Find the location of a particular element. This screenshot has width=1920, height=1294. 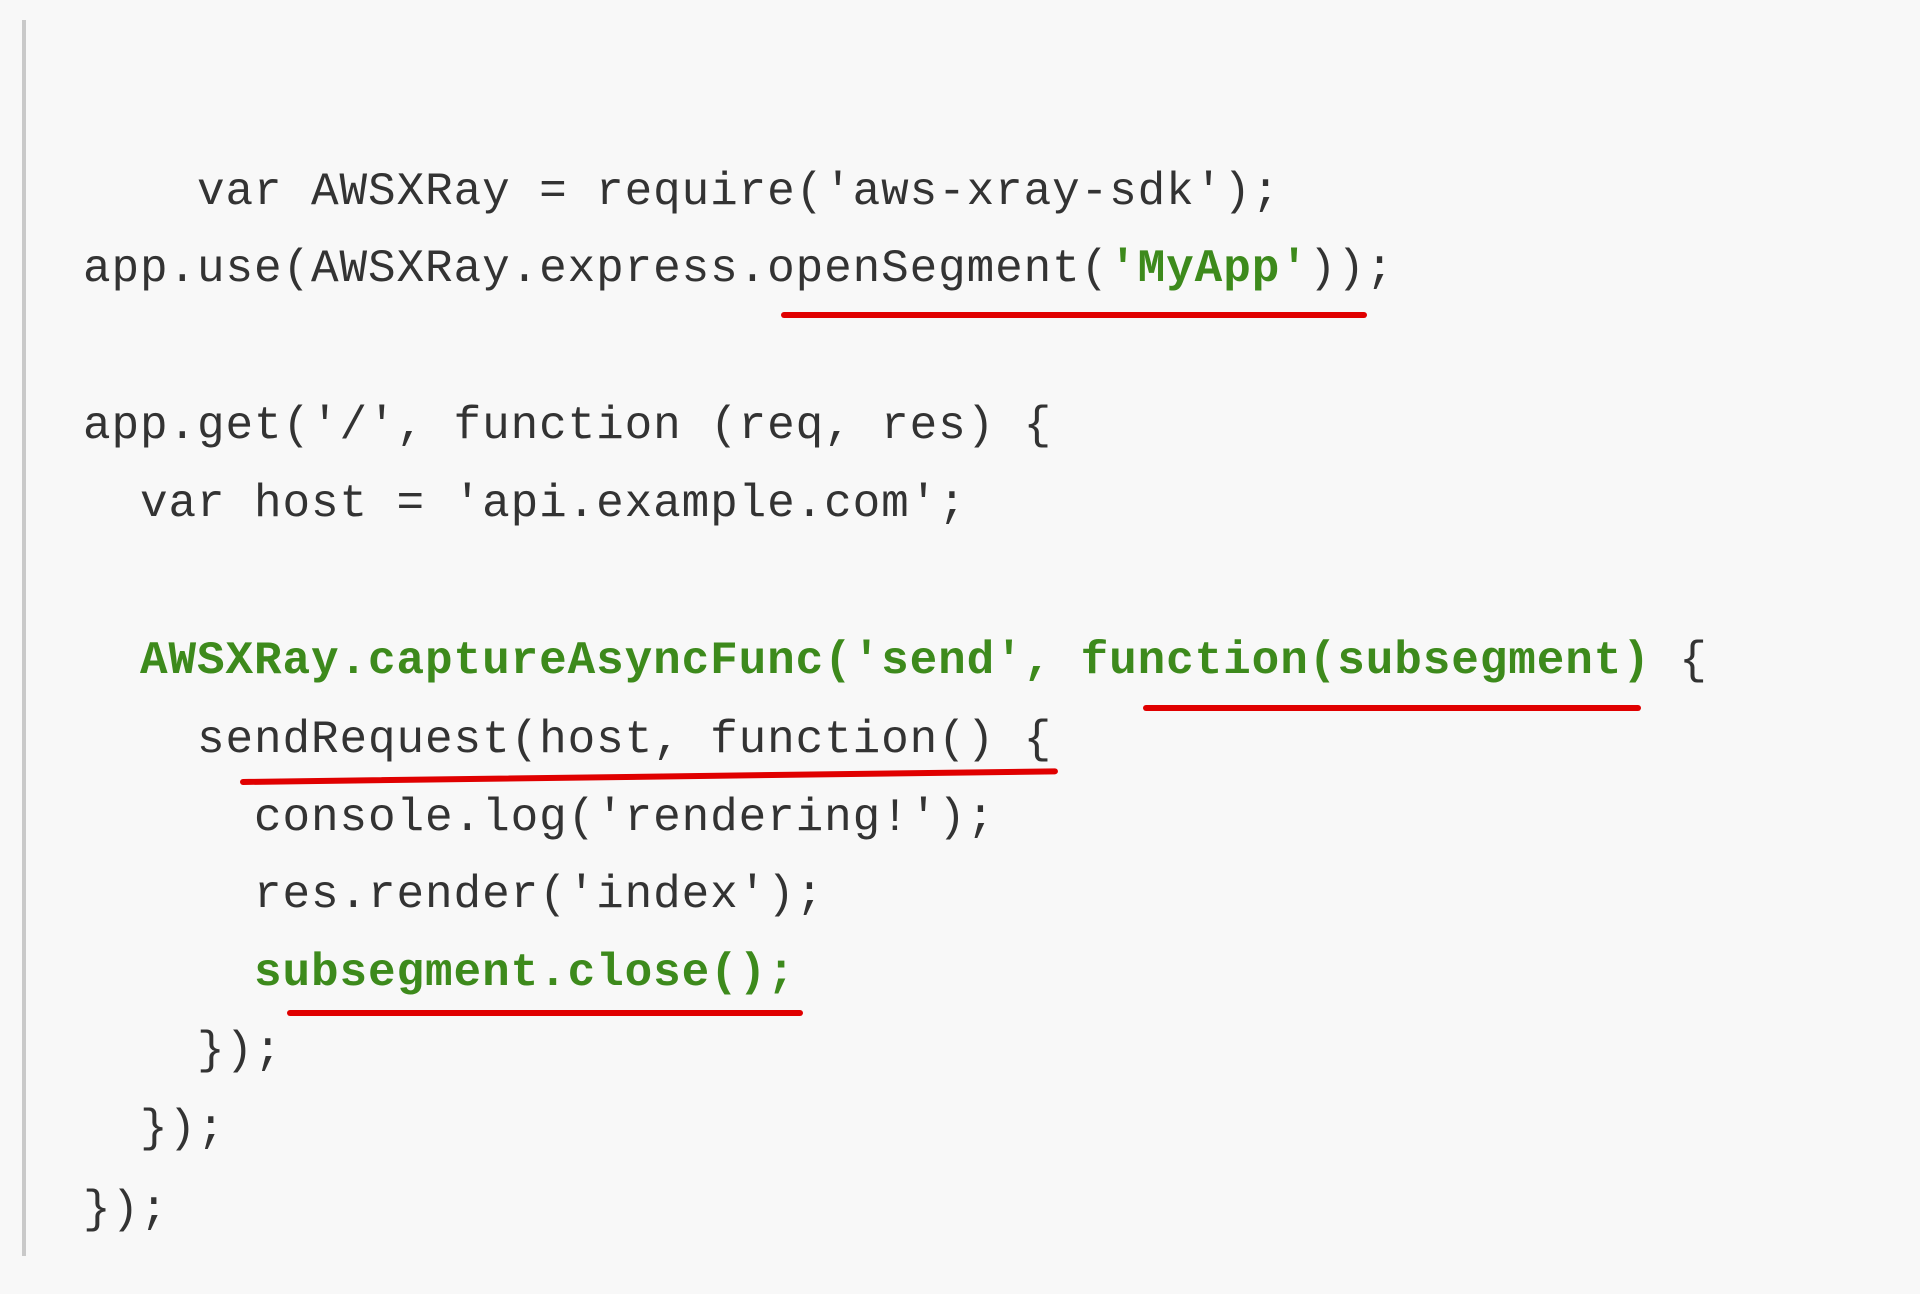

code-line-send-request: sendRequest(host, function() { is located at coordinates (567, 740).